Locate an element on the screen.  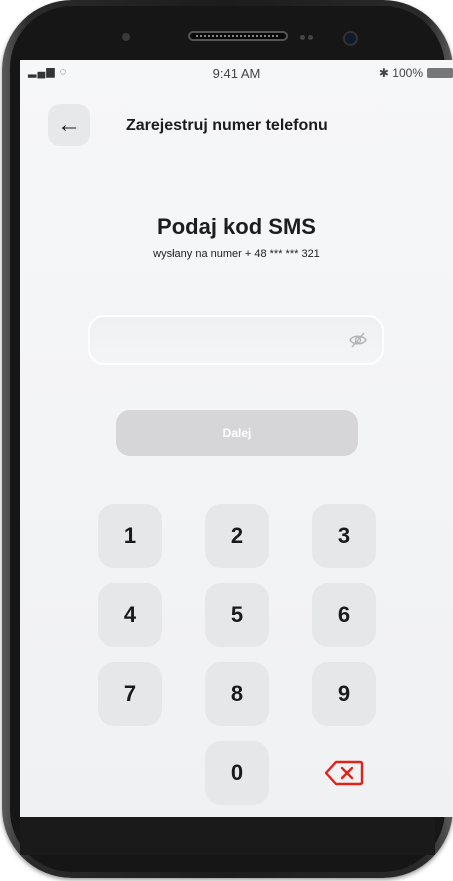
key-label: 4 is located at coordinates (130, 614).